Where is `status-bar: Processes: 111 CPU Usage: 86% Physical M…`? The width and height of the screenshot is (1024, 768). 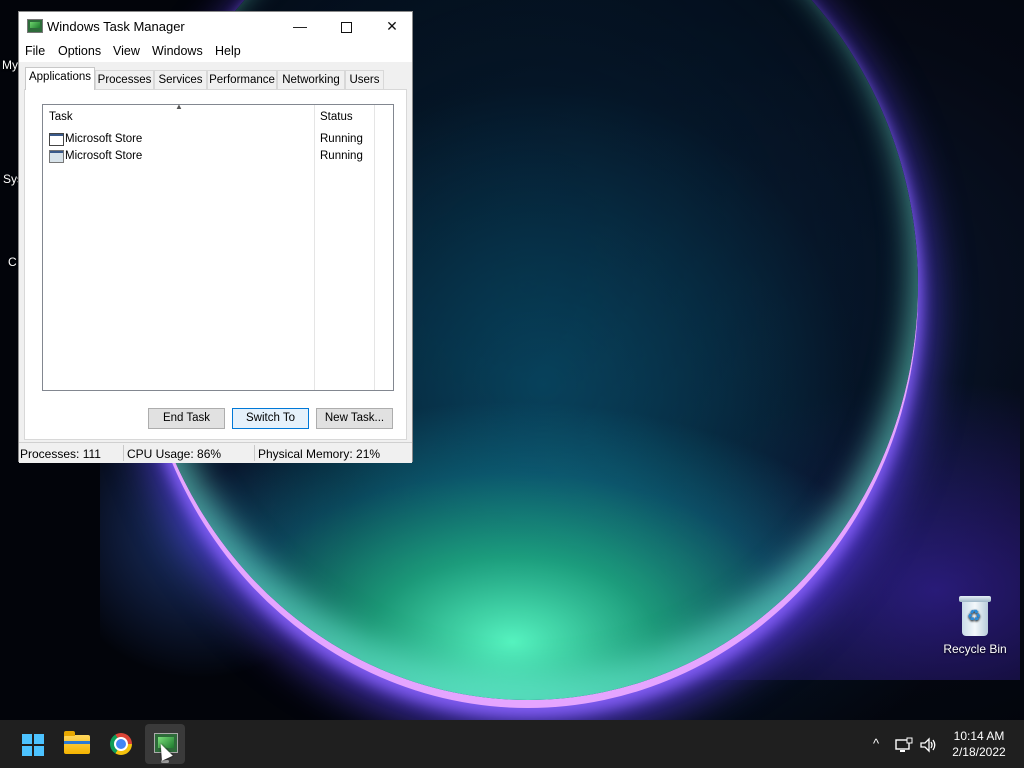 status-bar: Processes: 111 CPU Usage: 86% Physical M… is located at coordinates (215, 452).